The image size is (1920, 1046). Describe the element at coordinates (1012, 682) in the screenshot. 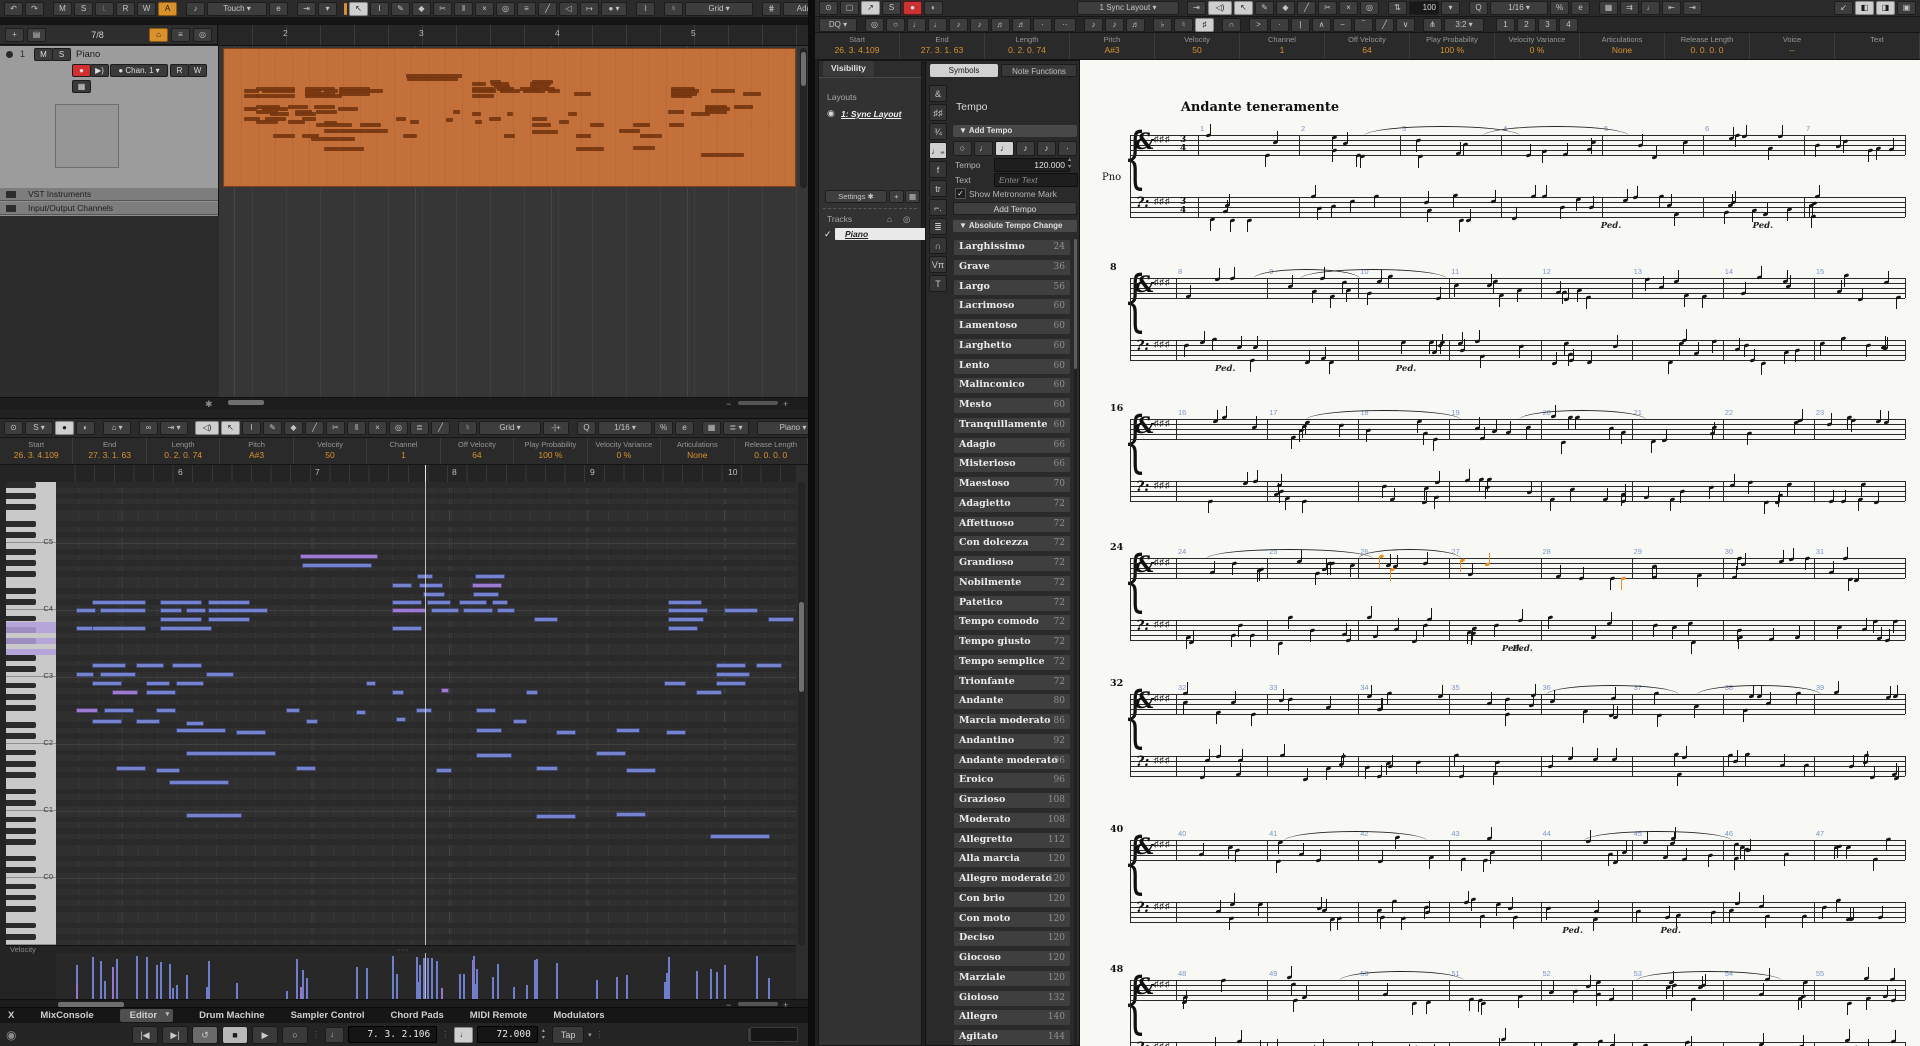

I see `tempo-item-trionfante: Trionfante 72` at that location.